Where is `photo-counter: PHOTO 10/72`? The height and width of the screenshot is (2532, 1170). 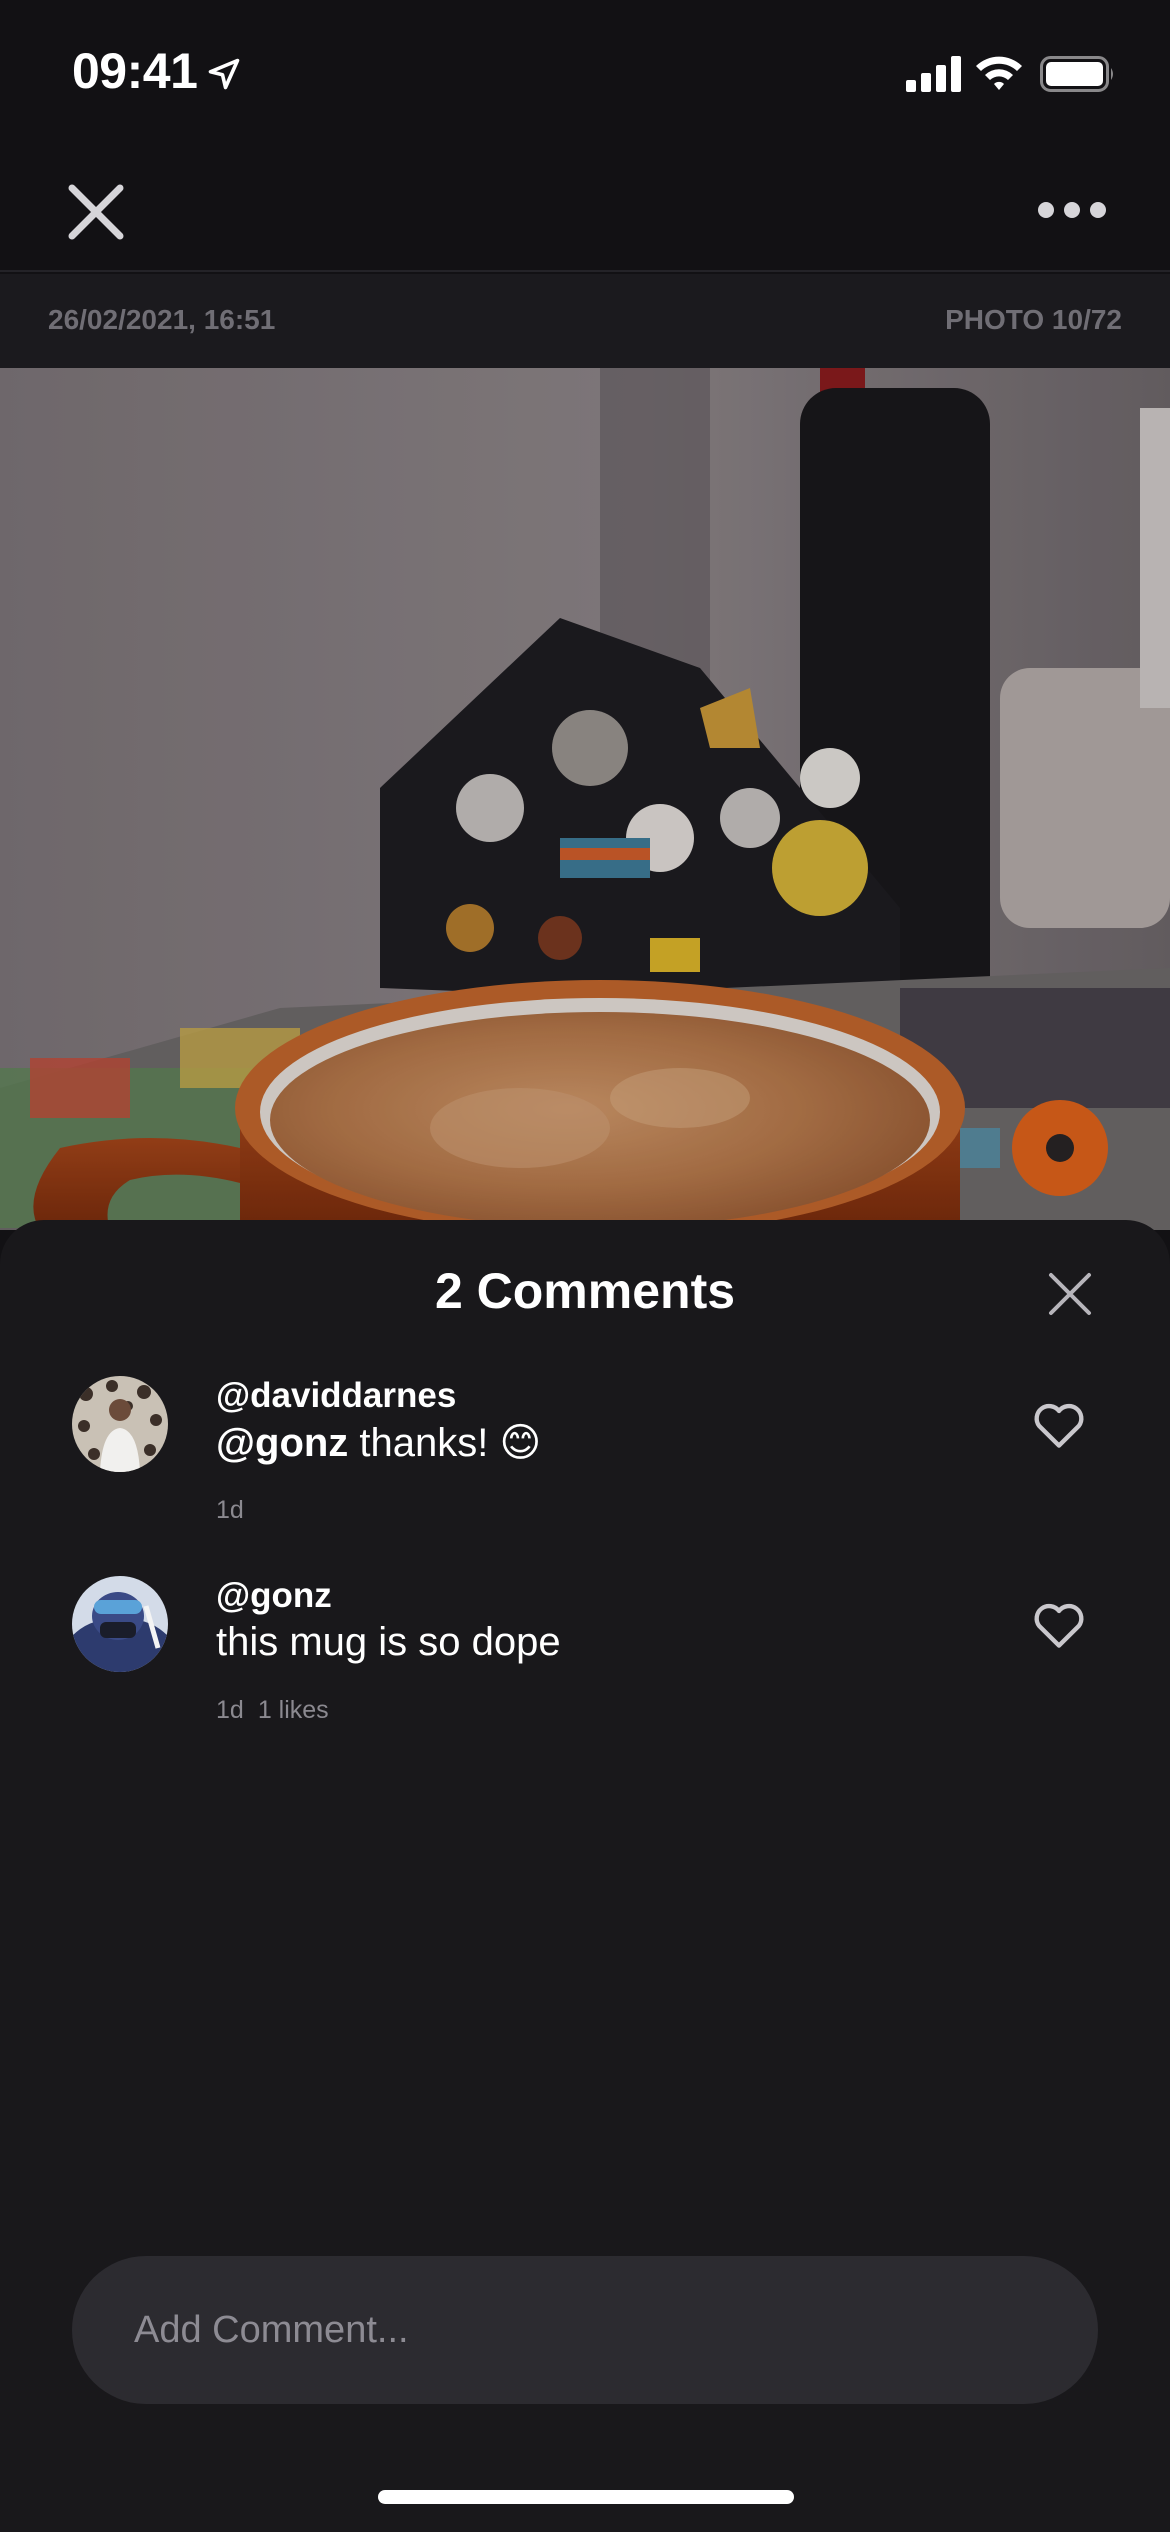 photo-counter: PHOTO 10/72 is located at coordinates (1033, 319).